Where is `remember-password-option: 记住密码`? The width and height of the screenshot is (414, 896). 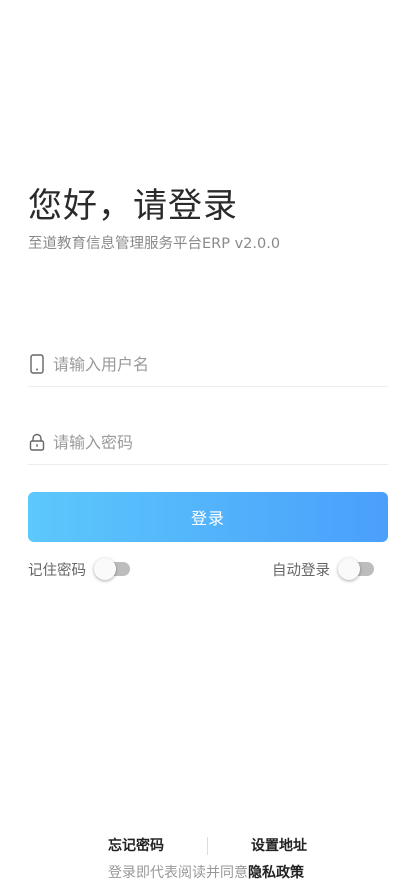 remember-password-option: 记住密码 is located at coordinates (79, 569).